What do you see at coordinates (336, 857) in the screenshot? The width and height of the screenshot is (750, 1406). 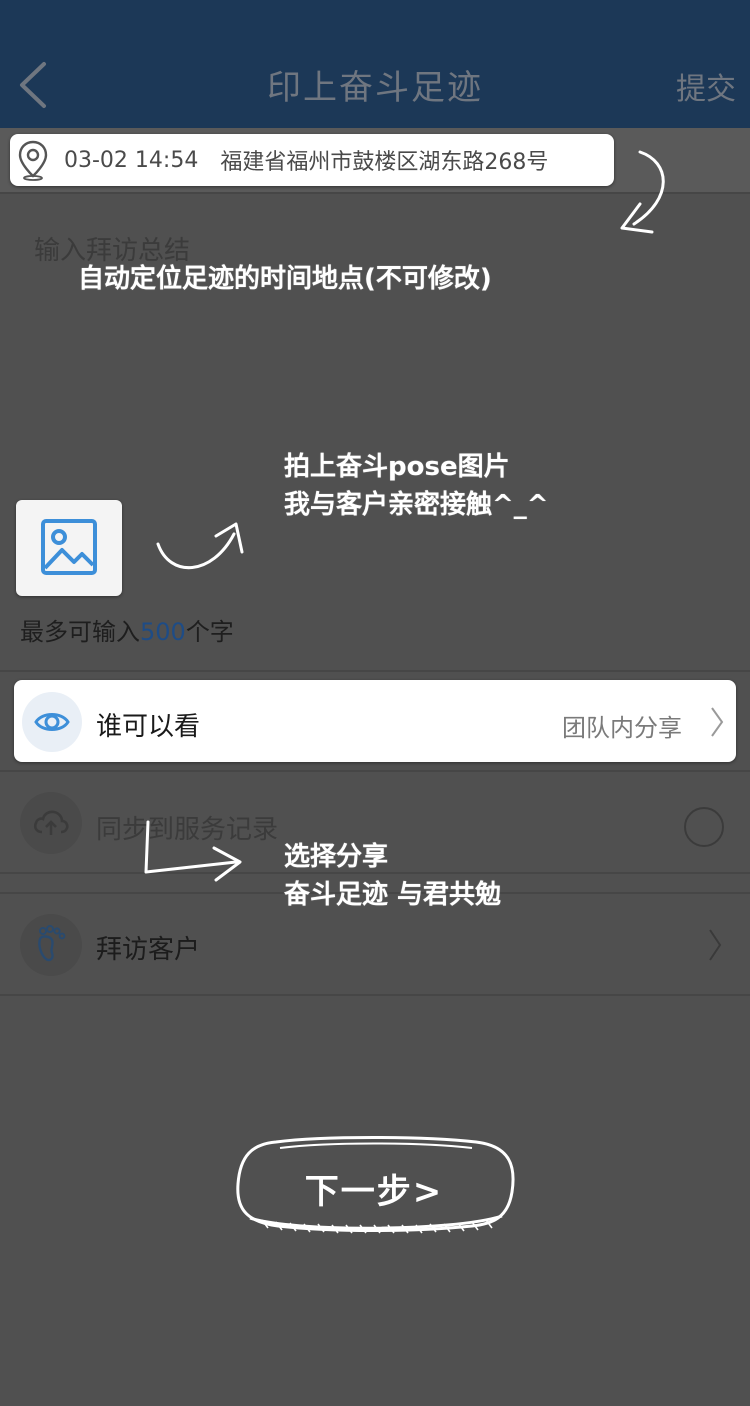 I see `share-note-line1: 选择分享` at bounding box center [336, 857].